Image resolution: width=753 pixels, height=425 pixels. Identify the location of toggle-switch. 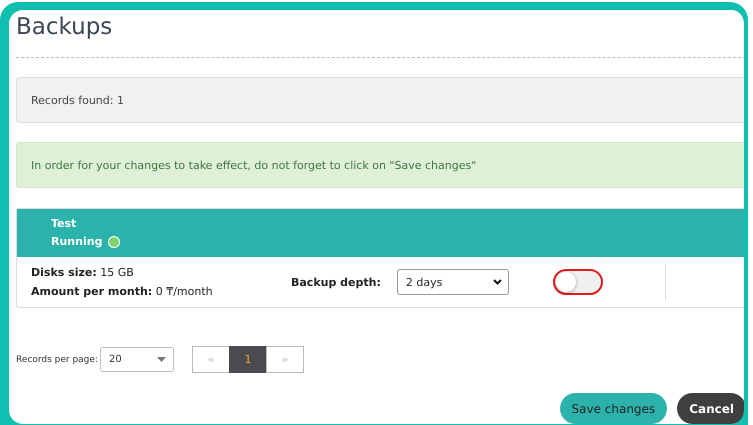
(578, 282).